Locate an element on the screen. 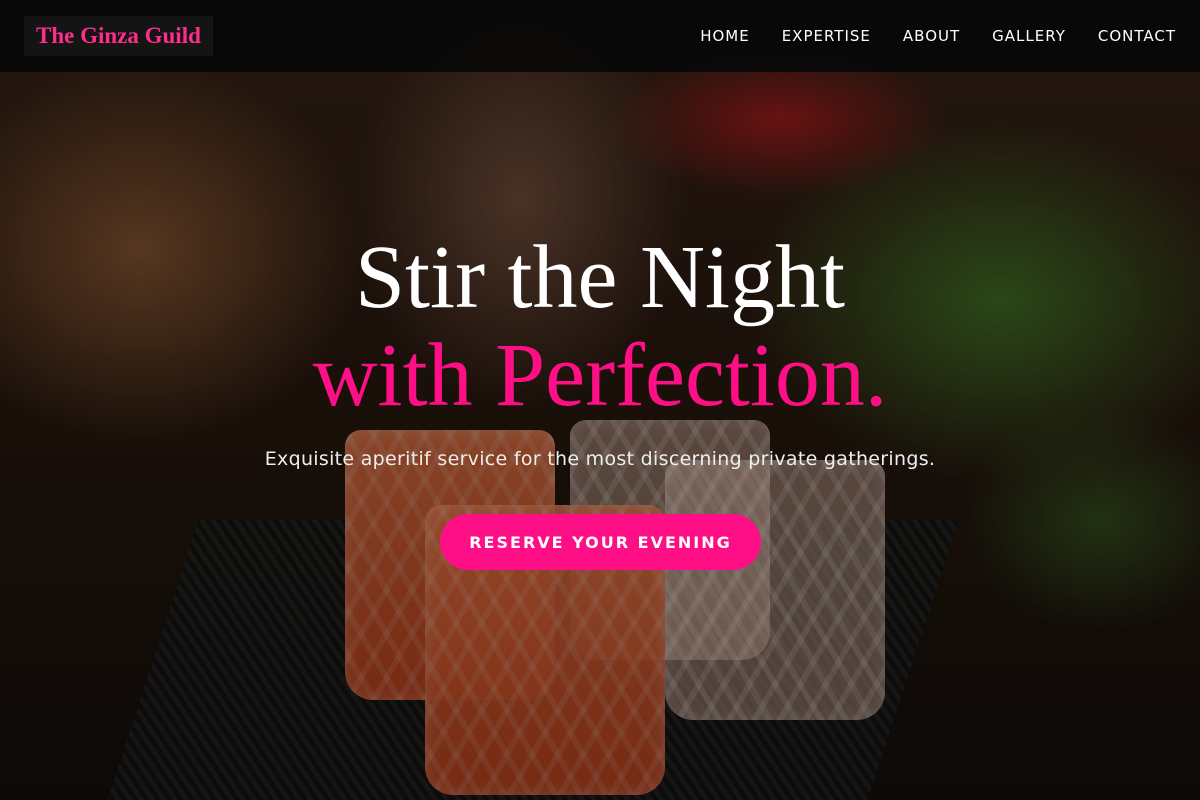 This screenshot has width=1200, height=800. hero-headline-line2: with Perfection. is located at coordinates (600, 375).